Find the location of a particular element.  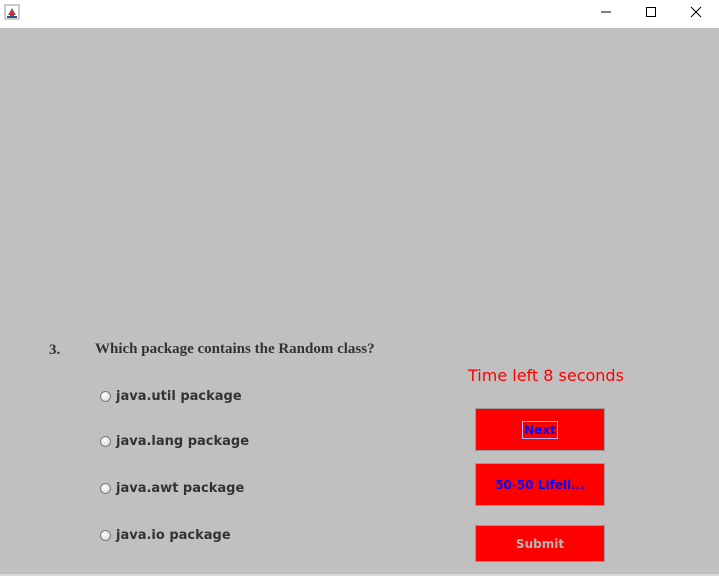

java-cup-icon is located at coordinates (12, 12).